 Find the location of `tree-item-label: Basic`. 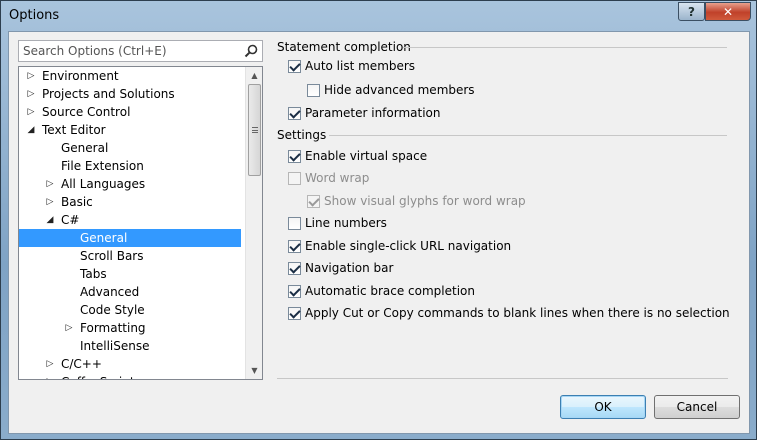

tree-item-label: Basic is located at coordinates (77, 202).